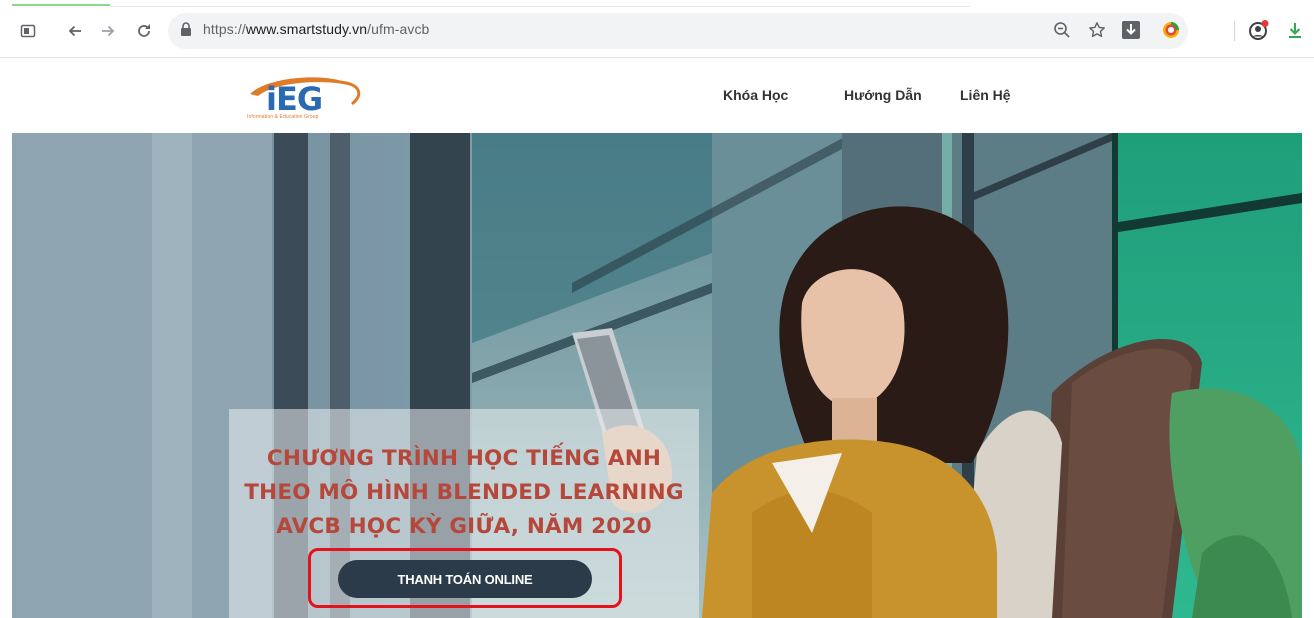 The image size is (1314, 618). I want to click on browser-toolbar: https://www.smartstudy.vn/ufm-avcb, so click(657, 29).